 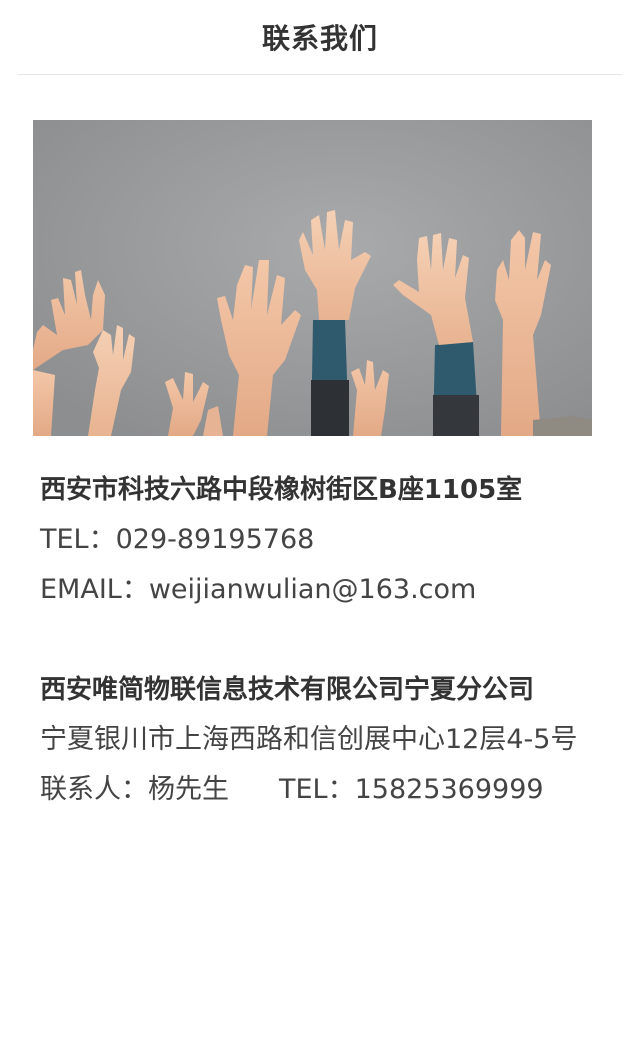 I want to click on branch-address: 宁夏银川市上海西路和信创展中心12层4-5号, so click(x=309, y=739).